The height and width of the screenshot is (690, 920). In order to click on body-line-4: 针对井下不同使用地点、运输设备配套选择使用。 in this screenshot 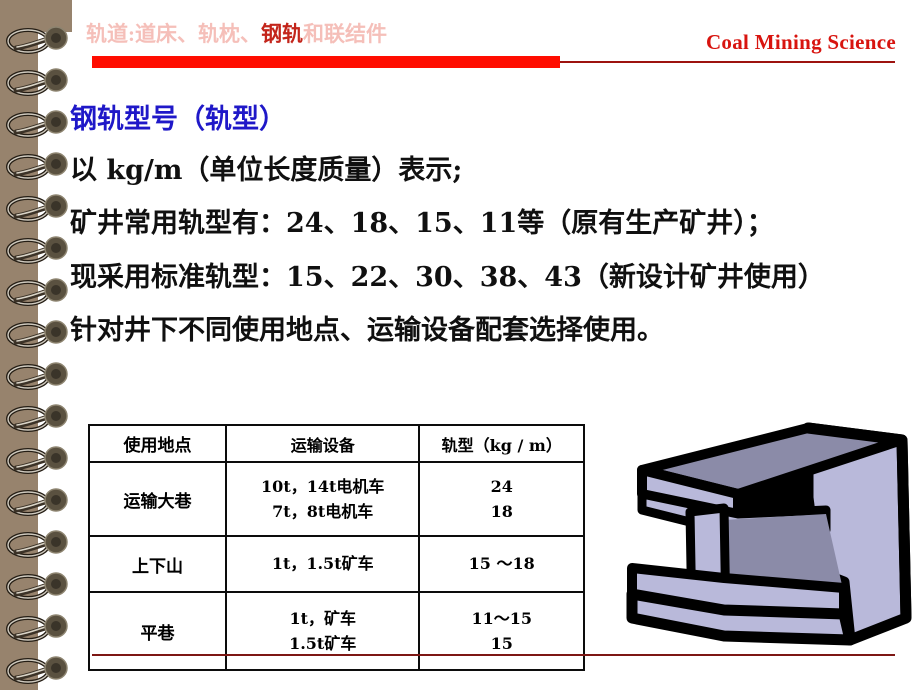, I will do `click(367, 330)`.